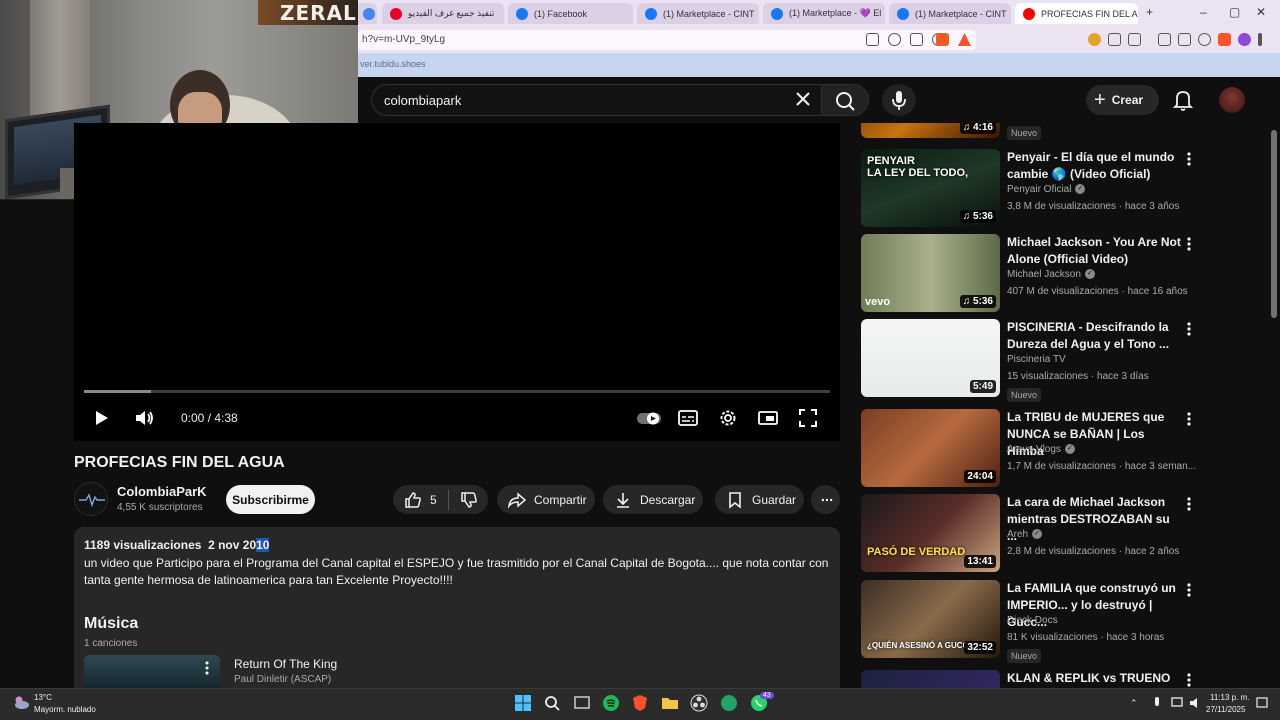 This screenshot has width=1280, height=720. Describe the element at coordinates (640, 703) in the screenshot. I see `brave-browser-icon` at that location.